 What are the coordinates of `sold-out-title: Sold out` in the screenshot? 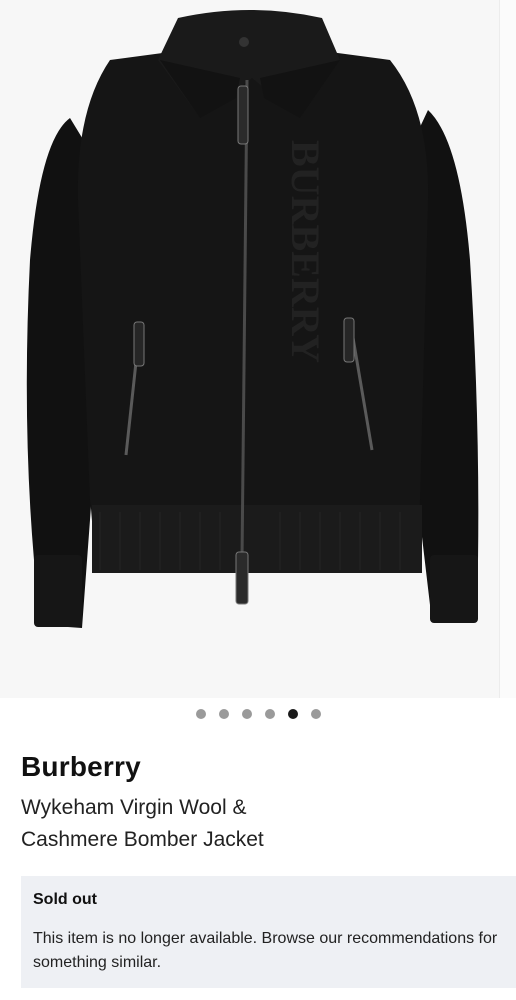 It's located at (65, 899).